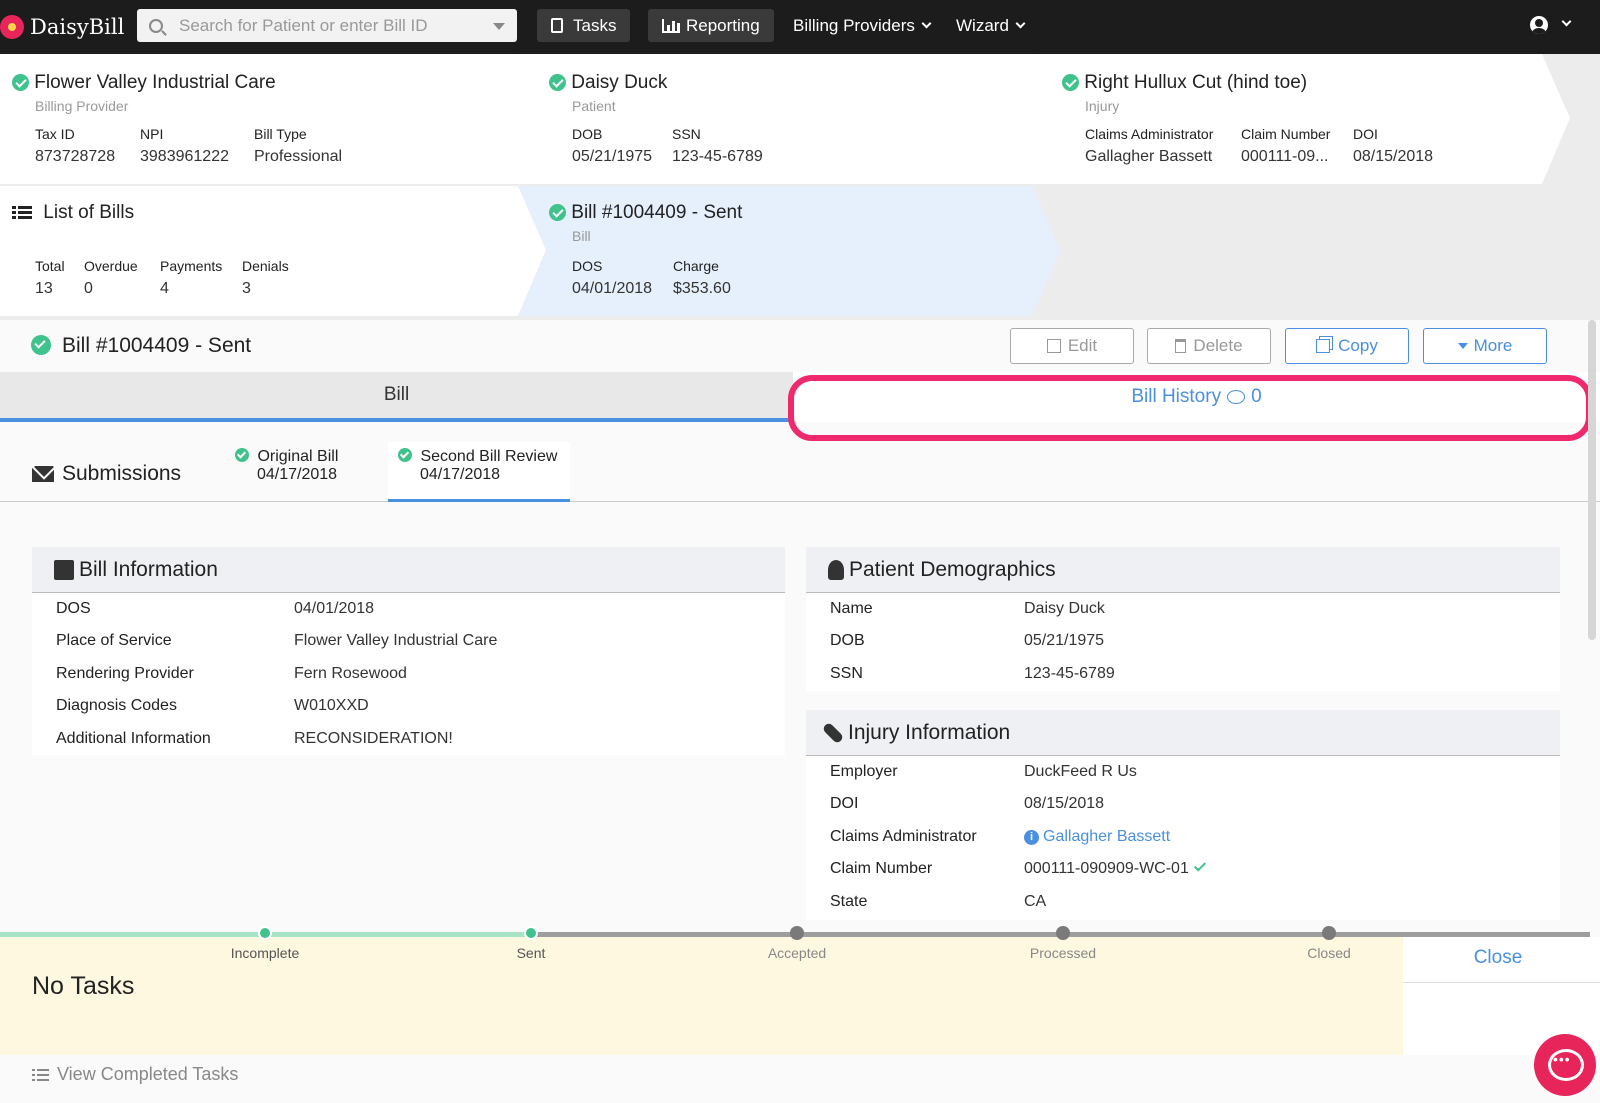  What do you see at coordinates (479, 472) in the screenshot?
I see `submission-tab-second-review: Second Bill Review 04/17/2018` at bounding box center [479, 472].